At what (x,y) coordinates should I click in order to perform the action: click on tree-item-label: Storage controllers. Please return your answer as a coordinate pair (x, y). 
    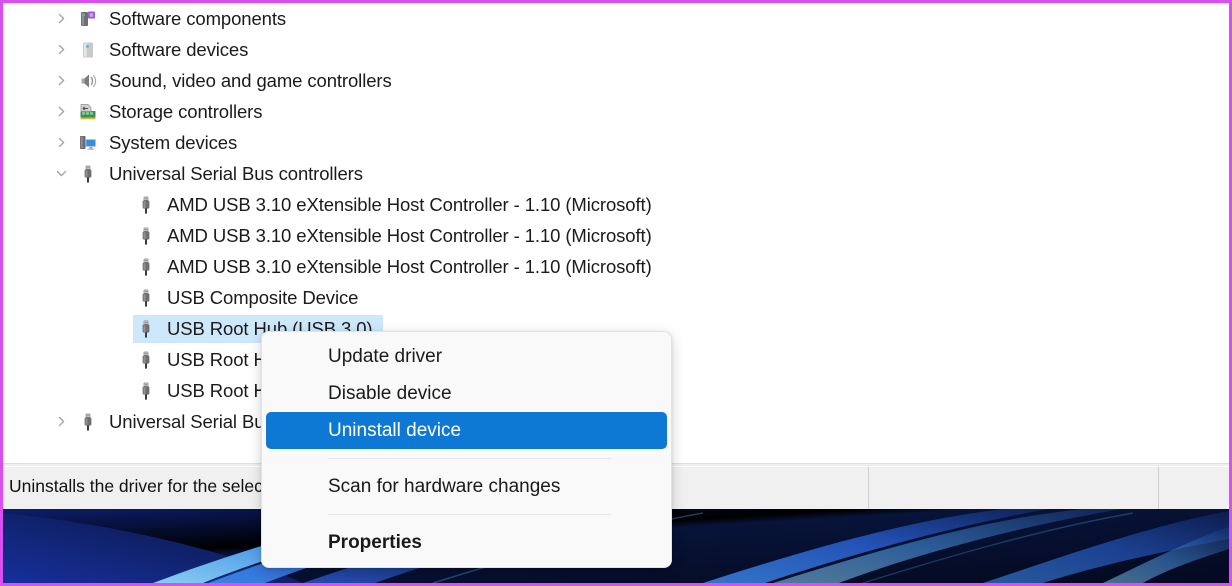
    Looking at the image, I should click on (186, 111).